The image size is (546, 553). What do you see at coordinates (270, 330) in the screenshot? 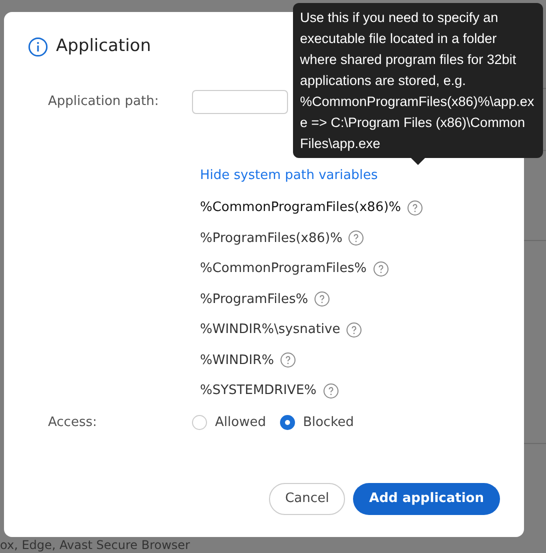
I see `variable-name: %WINDIR%\sysnative` at bounding box center [270, 330].